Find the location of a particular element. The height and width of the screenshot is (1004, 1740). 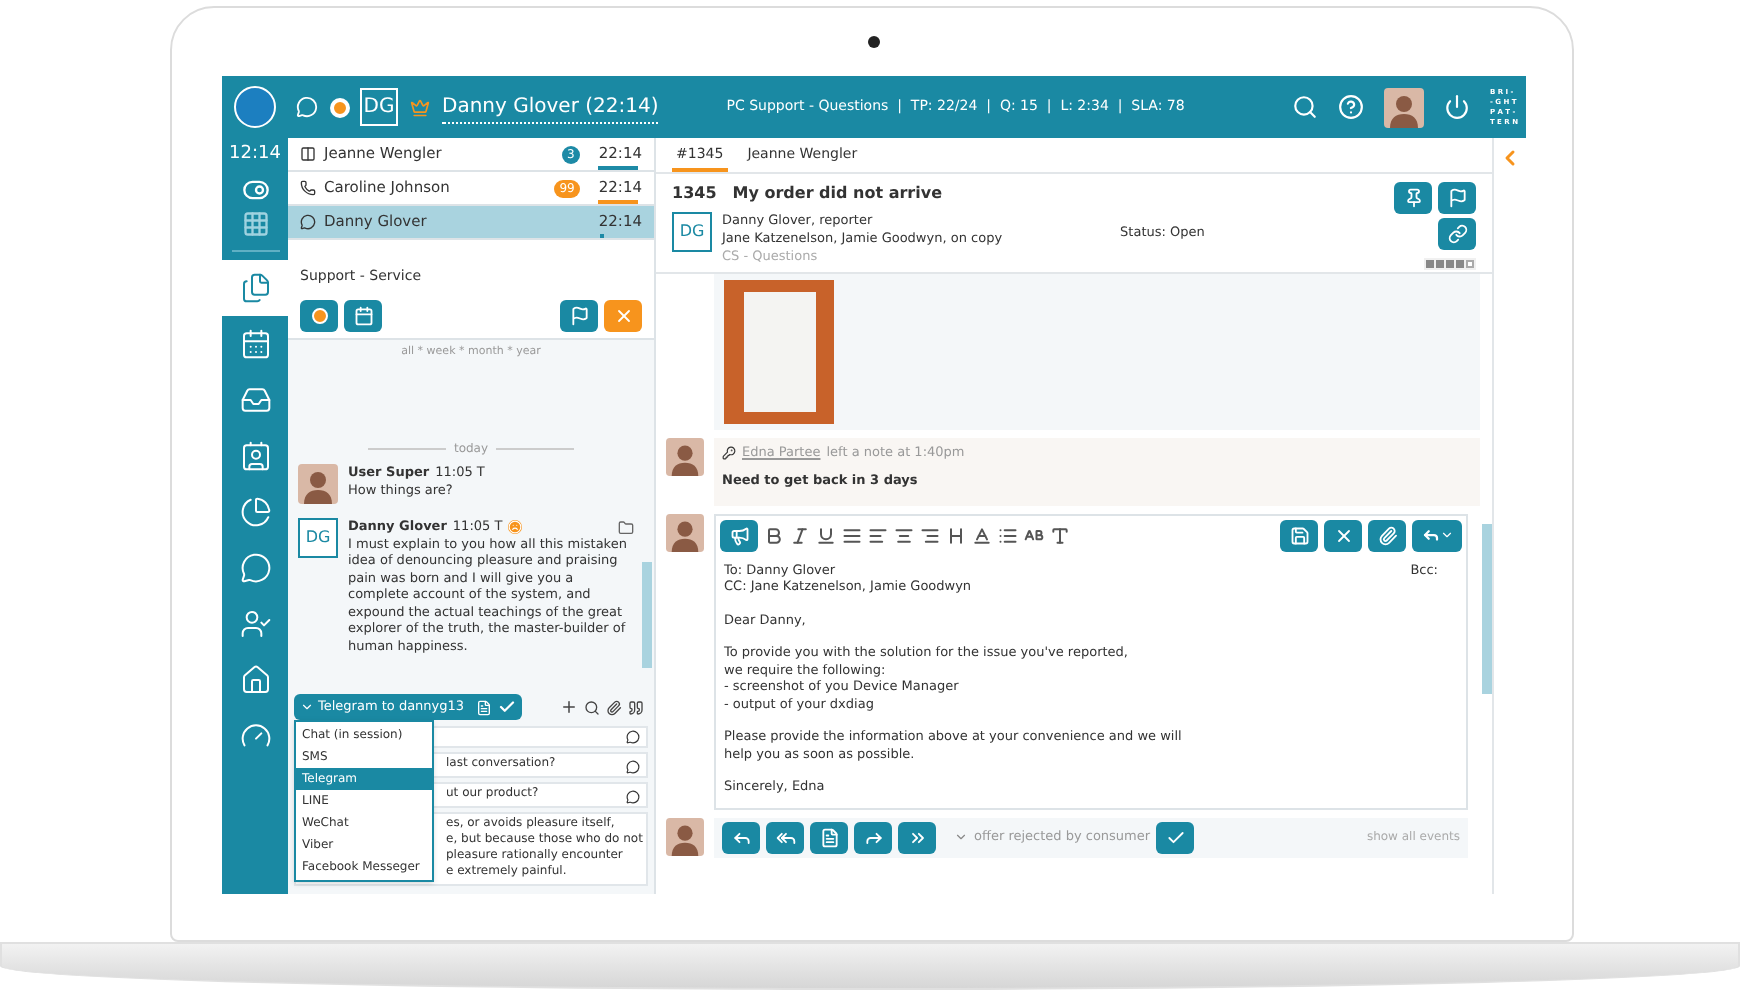

customer-initials: DG is located at coordinates (318, 538).